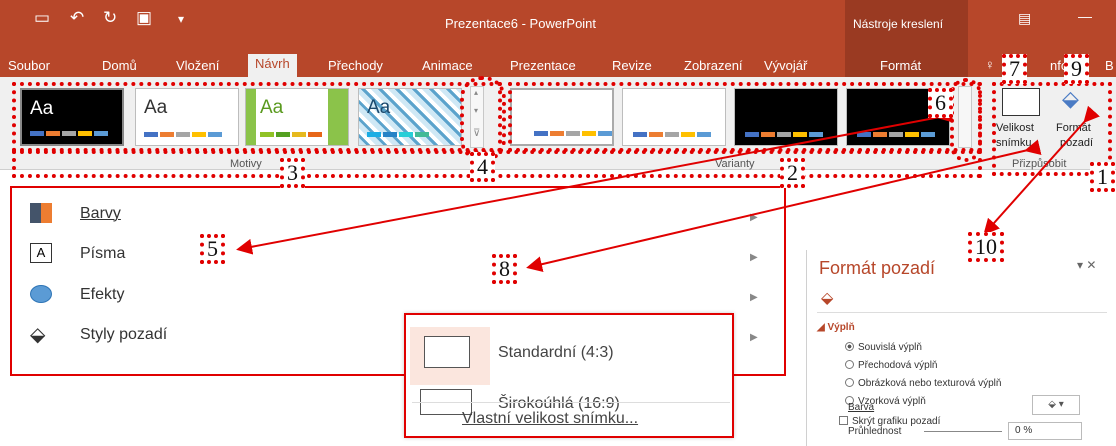  Describe the element at coordinates (292, 173) in the screenshot. I see `annotation-badge-3: 3` at that location.